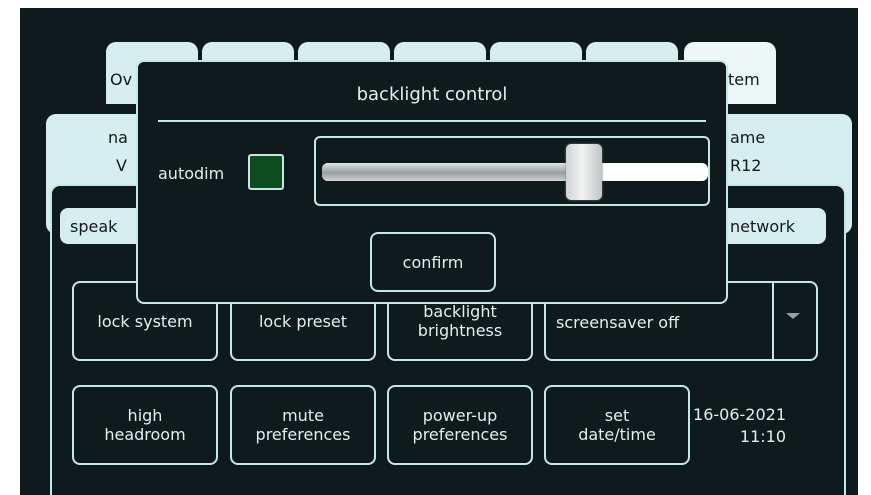  I want to click on screensaver-value: screensaver off, so click(618, 322).